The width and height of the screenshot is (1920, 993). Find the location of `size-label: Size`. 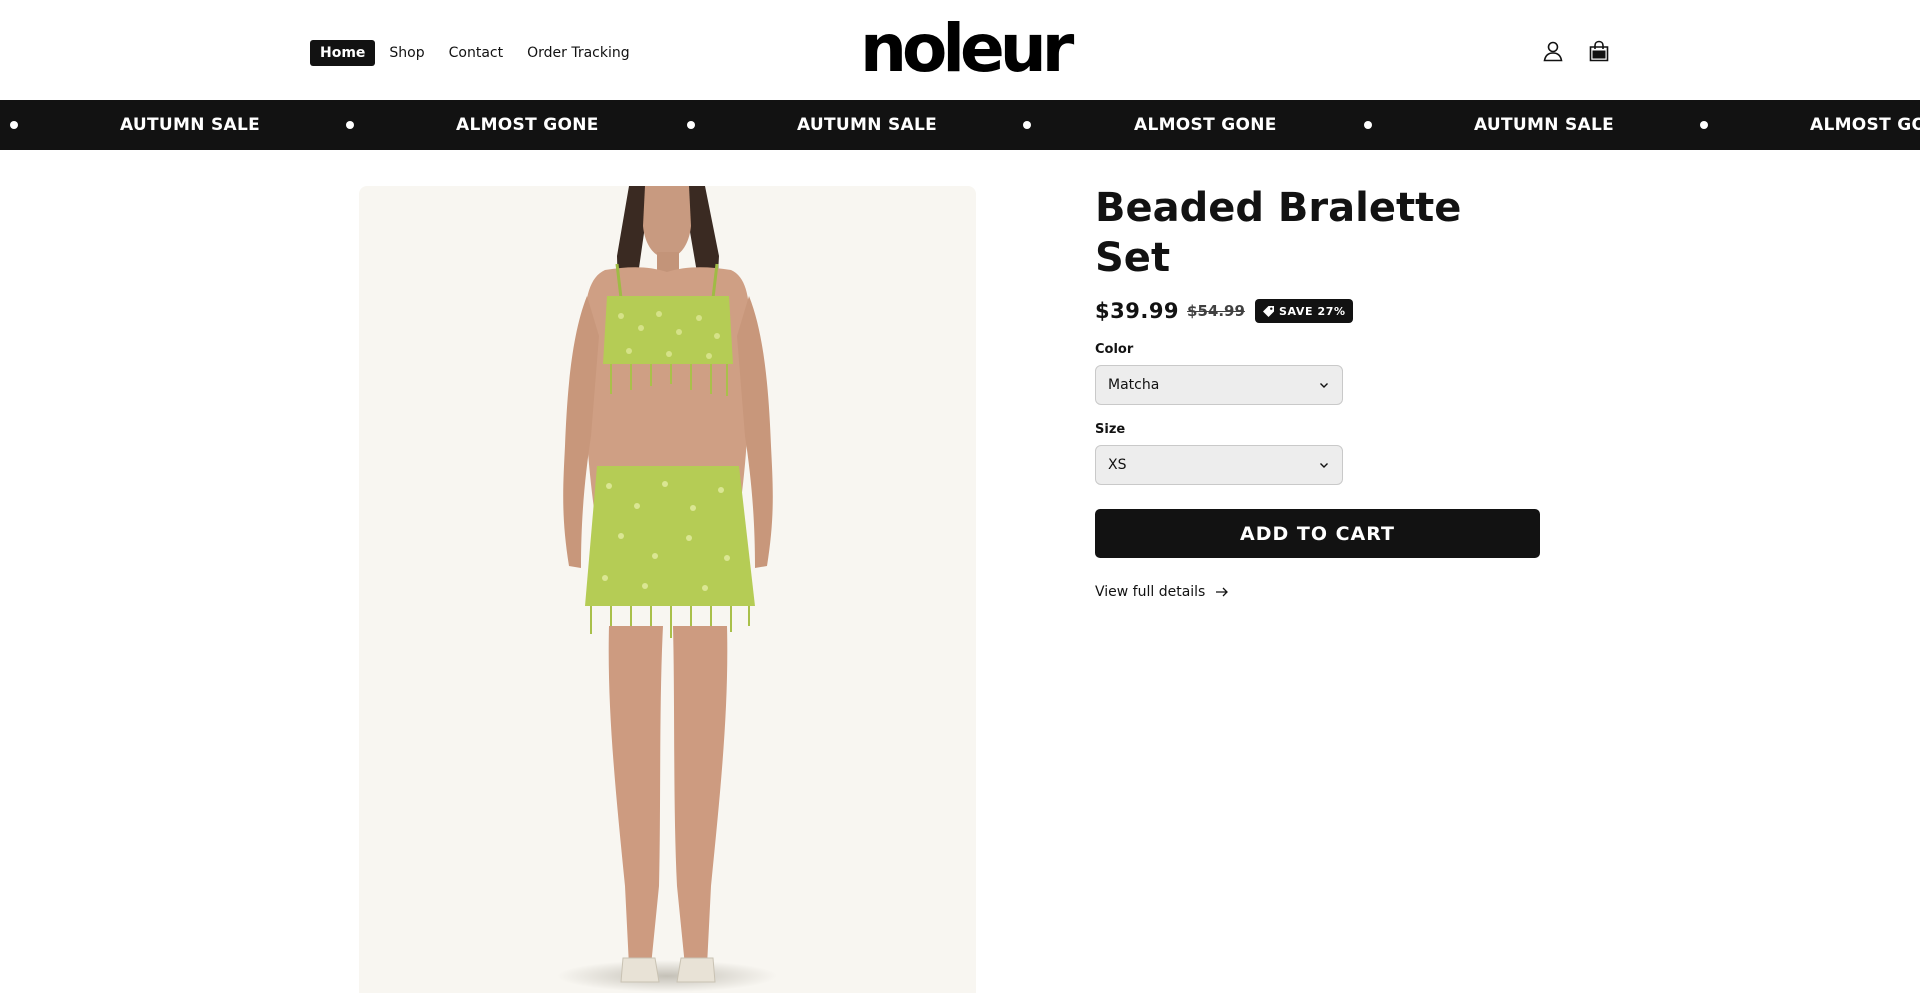

size-label: Size is located at coordinates (1110, 429).